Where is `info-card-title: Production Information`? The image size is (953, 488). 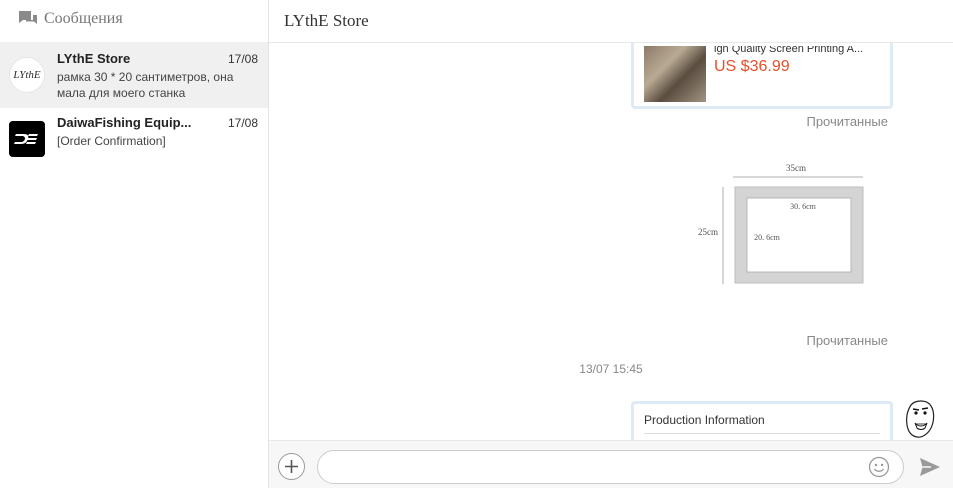 info-card-title: Production Information is located at coordinates (762, 423).